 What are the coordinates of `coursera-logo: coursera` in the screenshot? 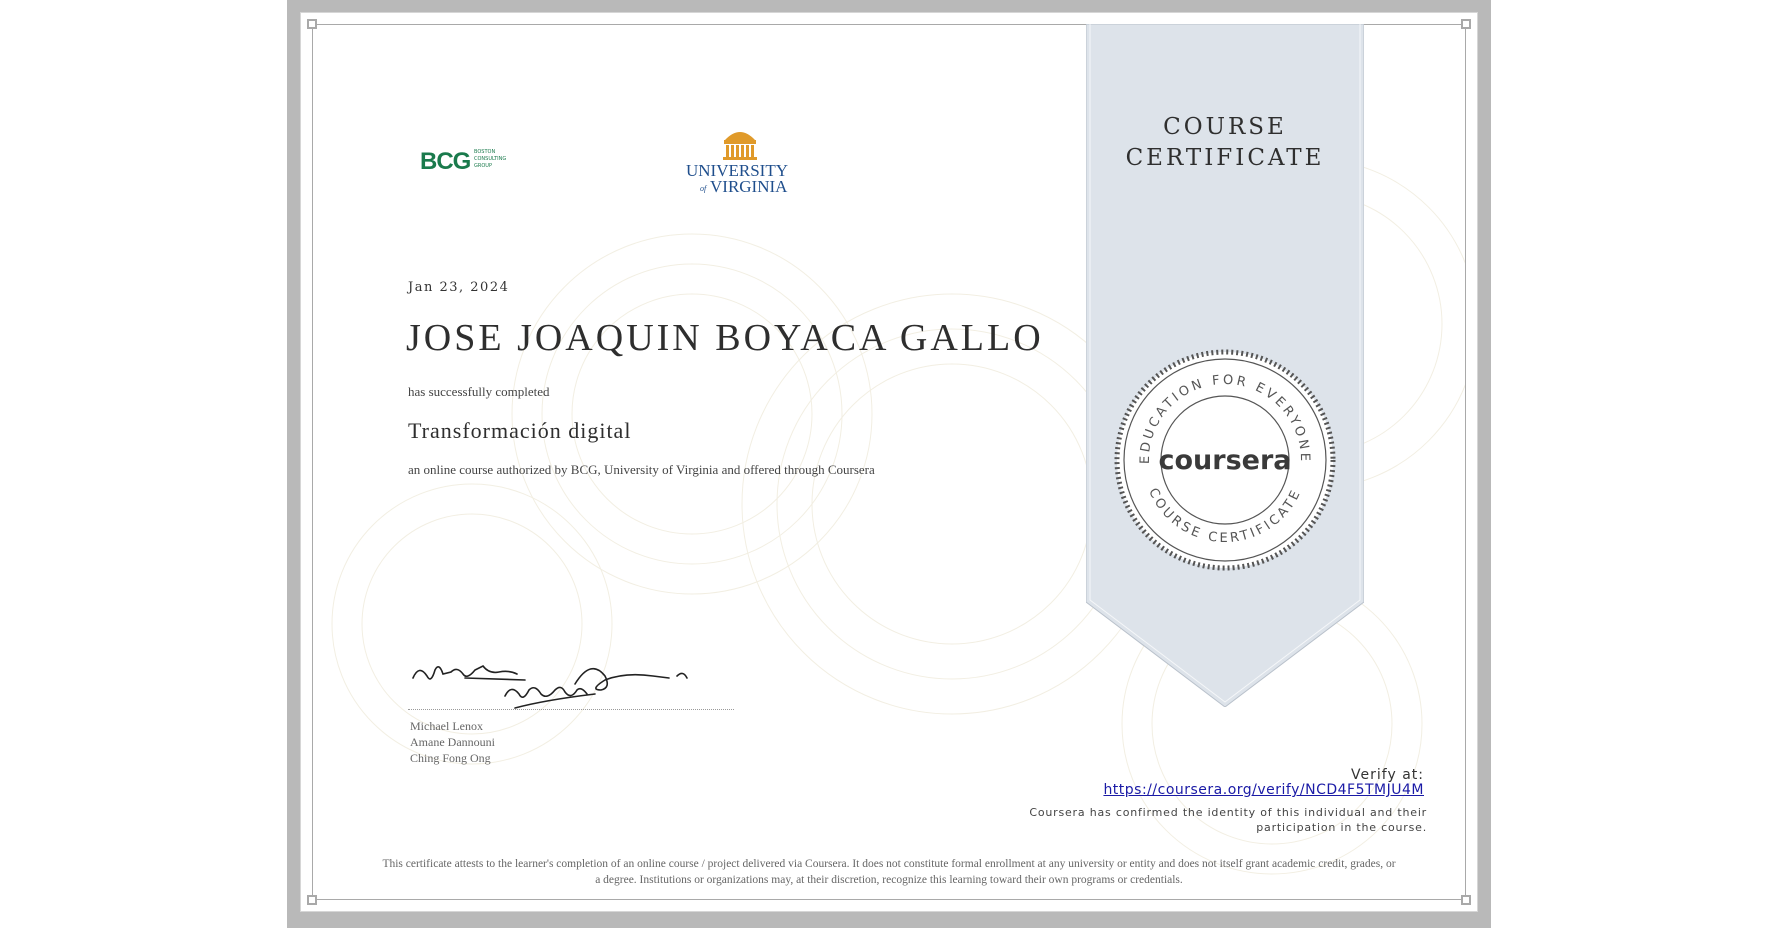 It's located at (1224, 460).